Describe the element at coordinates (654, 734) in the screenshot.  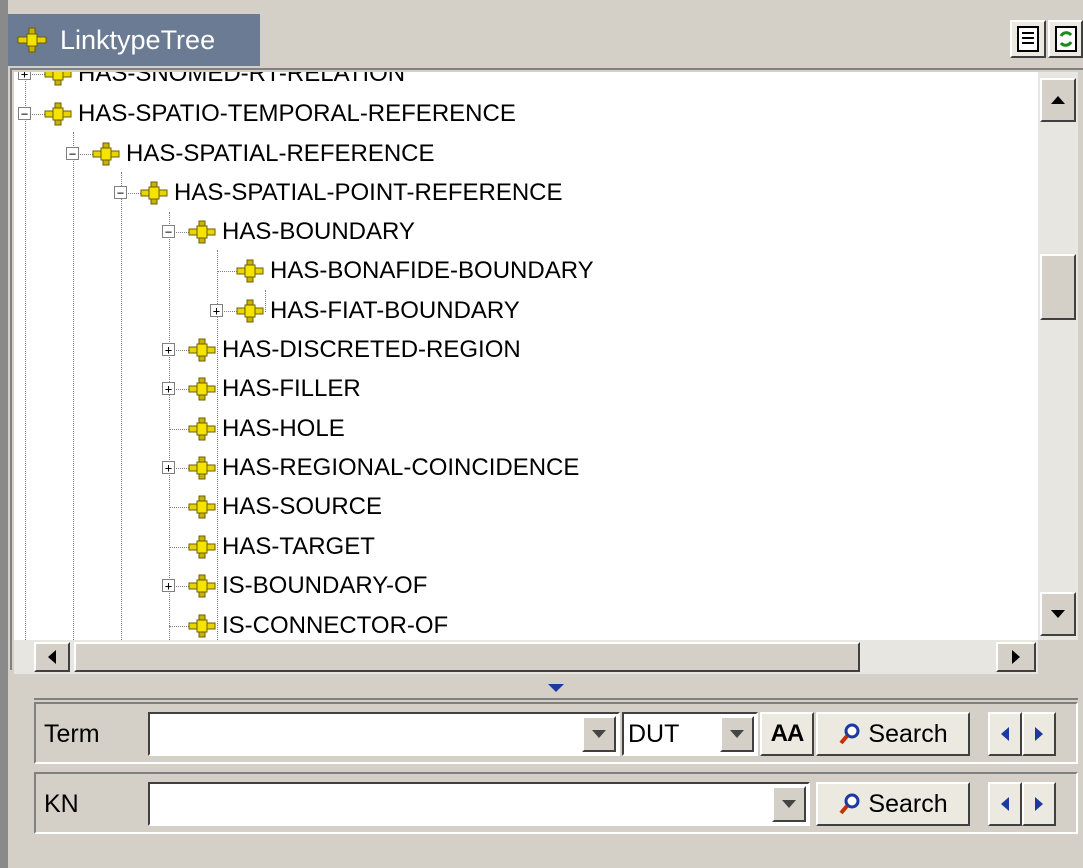
I see `language-value: DUT` at that location.